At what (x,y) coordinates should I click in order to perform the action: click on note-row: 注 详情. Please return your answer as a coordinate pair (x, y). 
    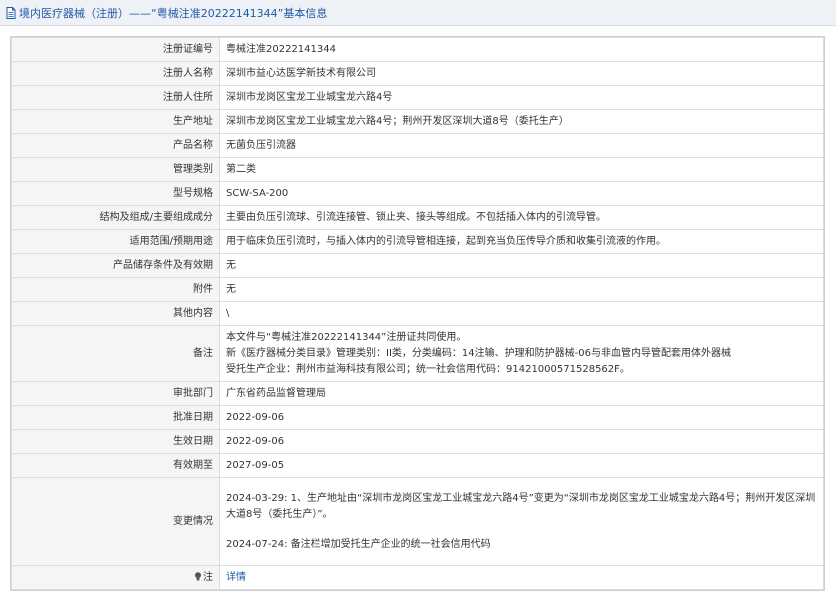
    Looking at the image, I should click on (417, 577).